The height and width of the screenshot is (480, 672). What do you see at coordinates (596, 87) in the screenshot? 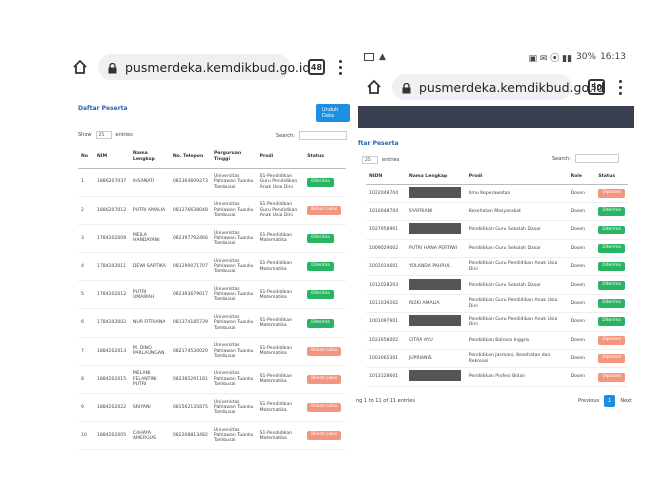
I see `tab-switcher-button: 50` at bounding box center [596, 87].